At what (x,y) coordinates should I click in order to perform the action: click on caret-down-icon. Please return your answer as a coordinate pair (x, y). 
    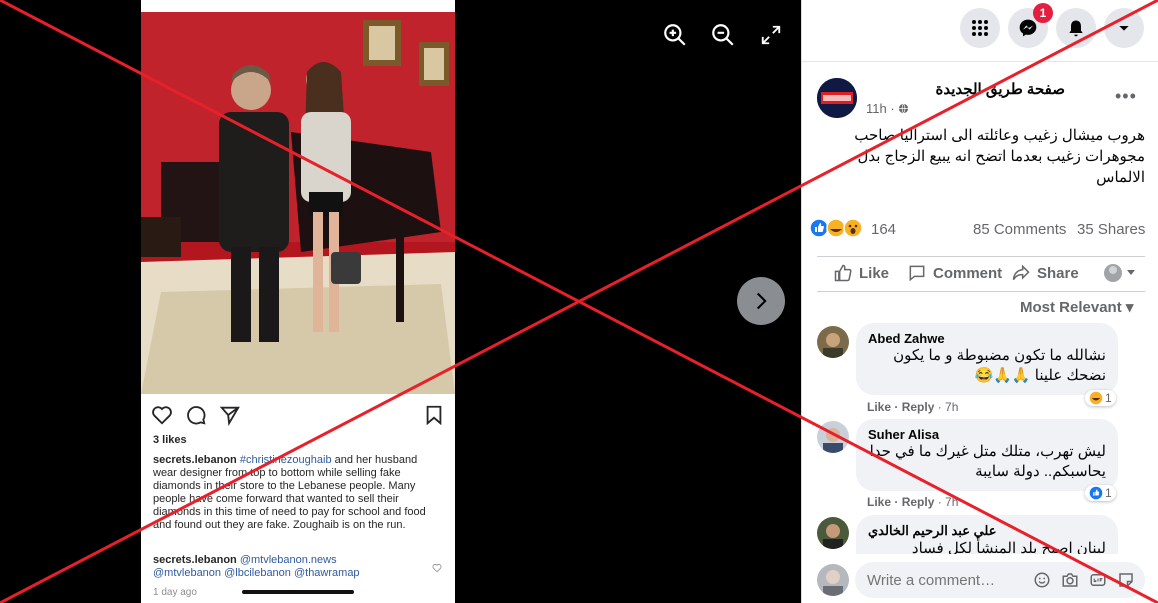
    Looking at the image, I should click on (1124, 28).